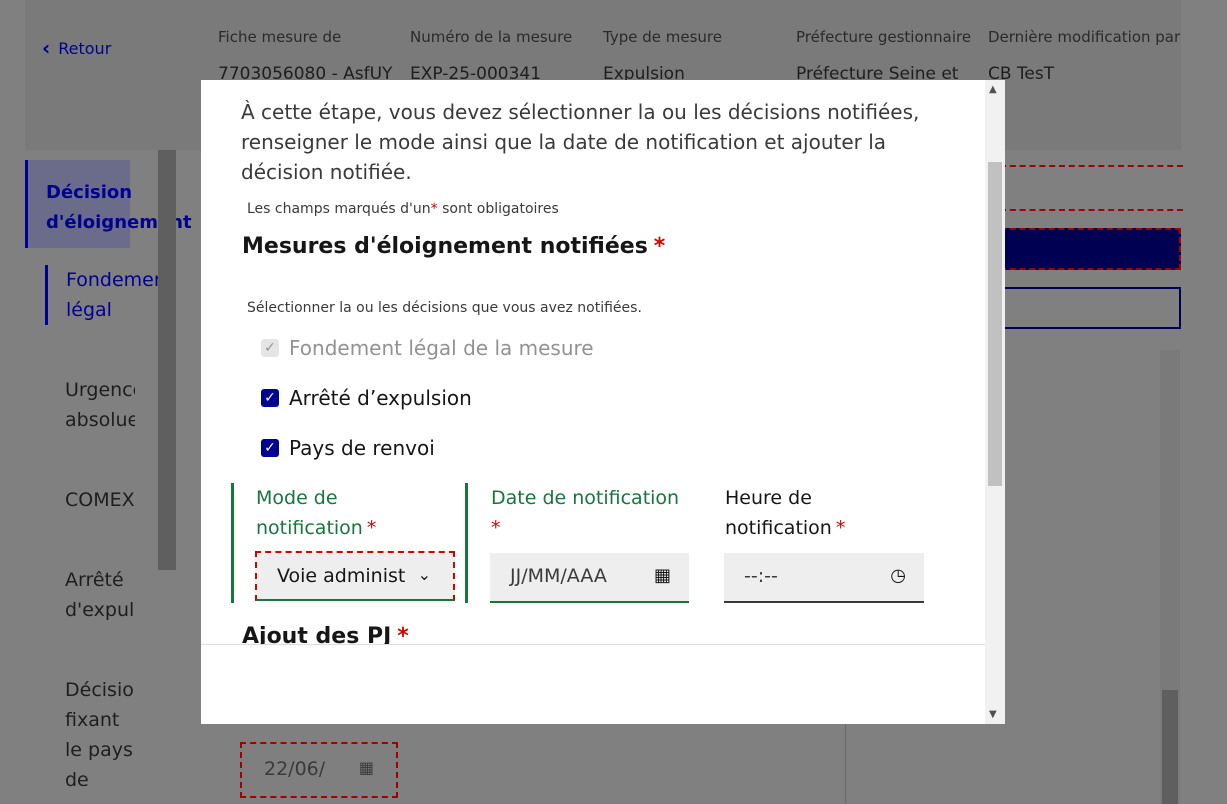 This screenshot has width=1227, height=804. What do you see at coordinates (341, 576) in the screenshot?
I see `mode-select-value: Voie administ` at bounding box center [341, 576].